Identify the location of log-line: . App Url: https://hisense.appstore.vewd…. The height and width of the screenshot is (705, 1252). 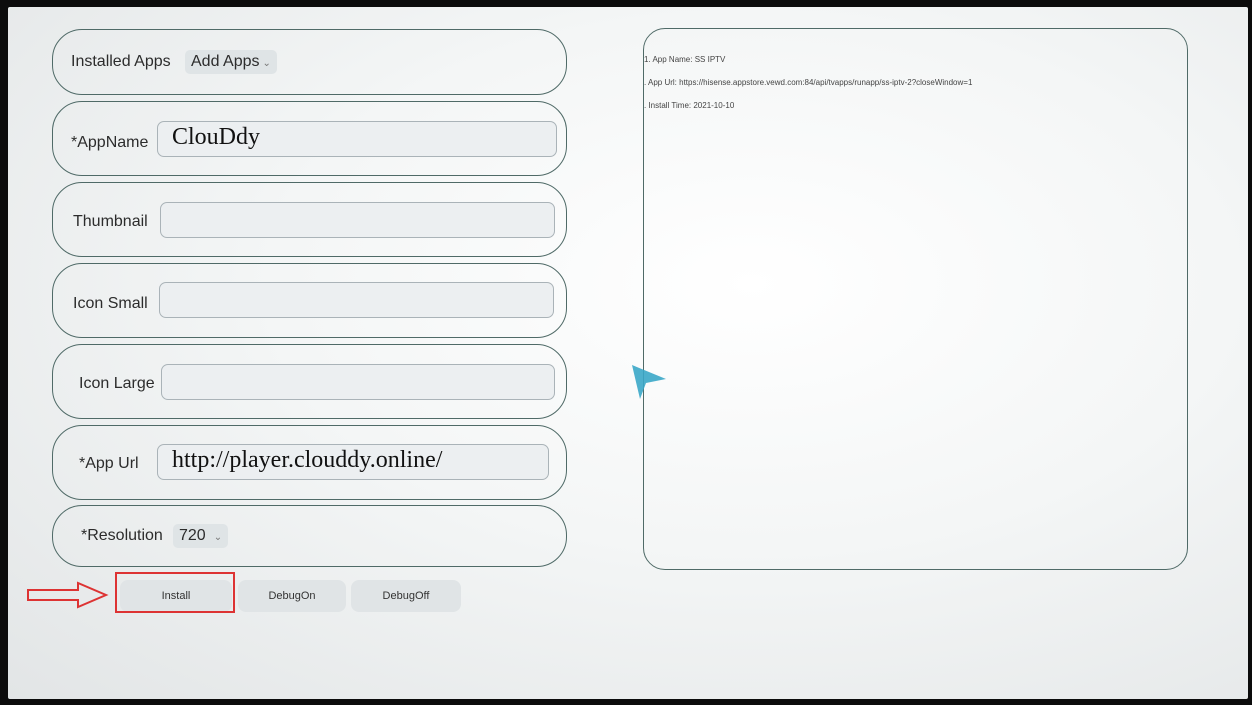
(808, 82).